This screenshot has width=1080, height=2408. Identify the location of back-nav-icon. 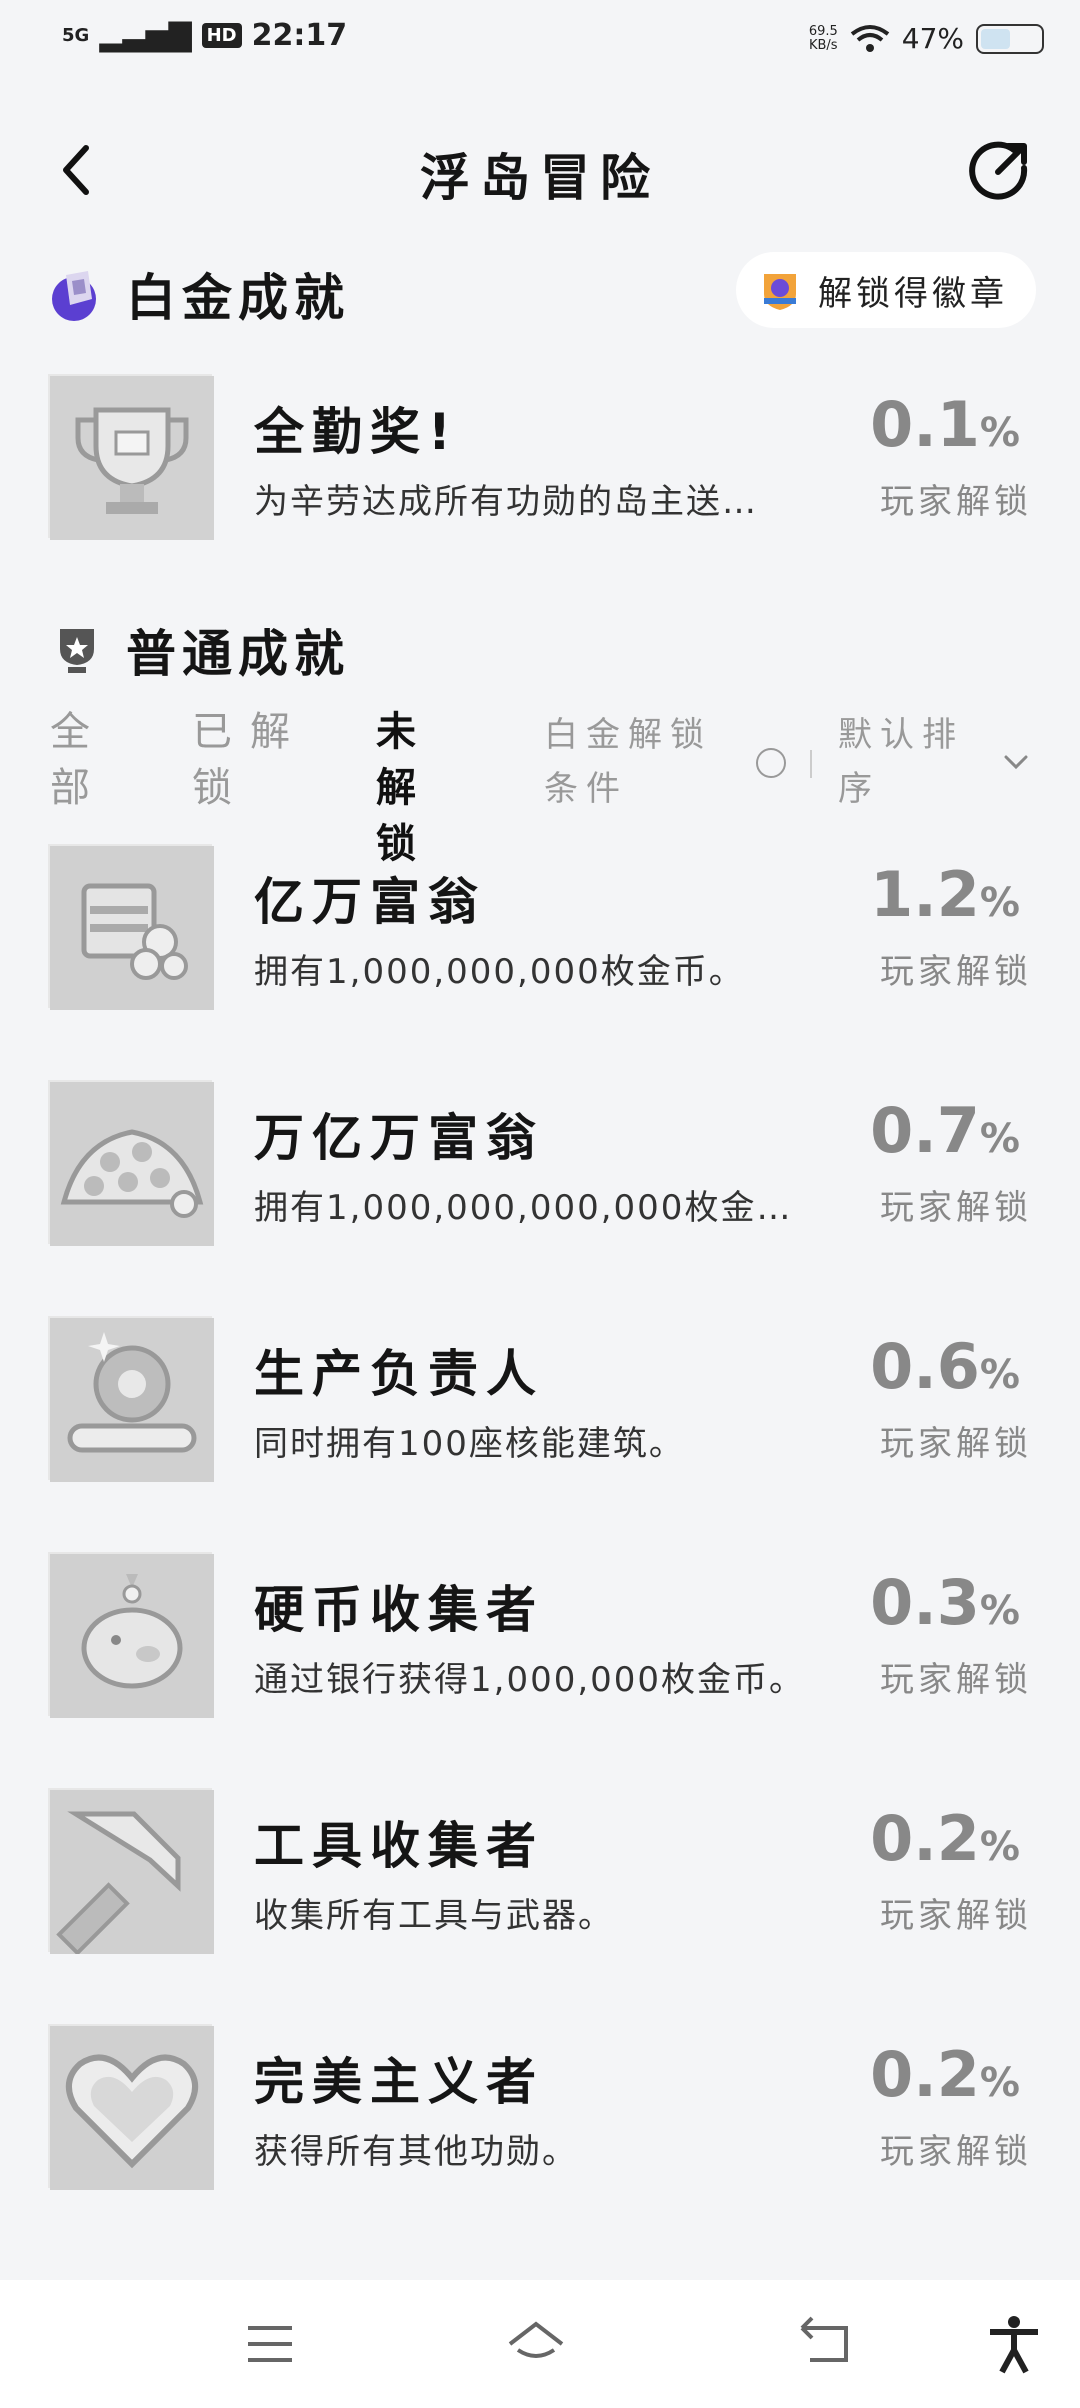
(826, 2344).